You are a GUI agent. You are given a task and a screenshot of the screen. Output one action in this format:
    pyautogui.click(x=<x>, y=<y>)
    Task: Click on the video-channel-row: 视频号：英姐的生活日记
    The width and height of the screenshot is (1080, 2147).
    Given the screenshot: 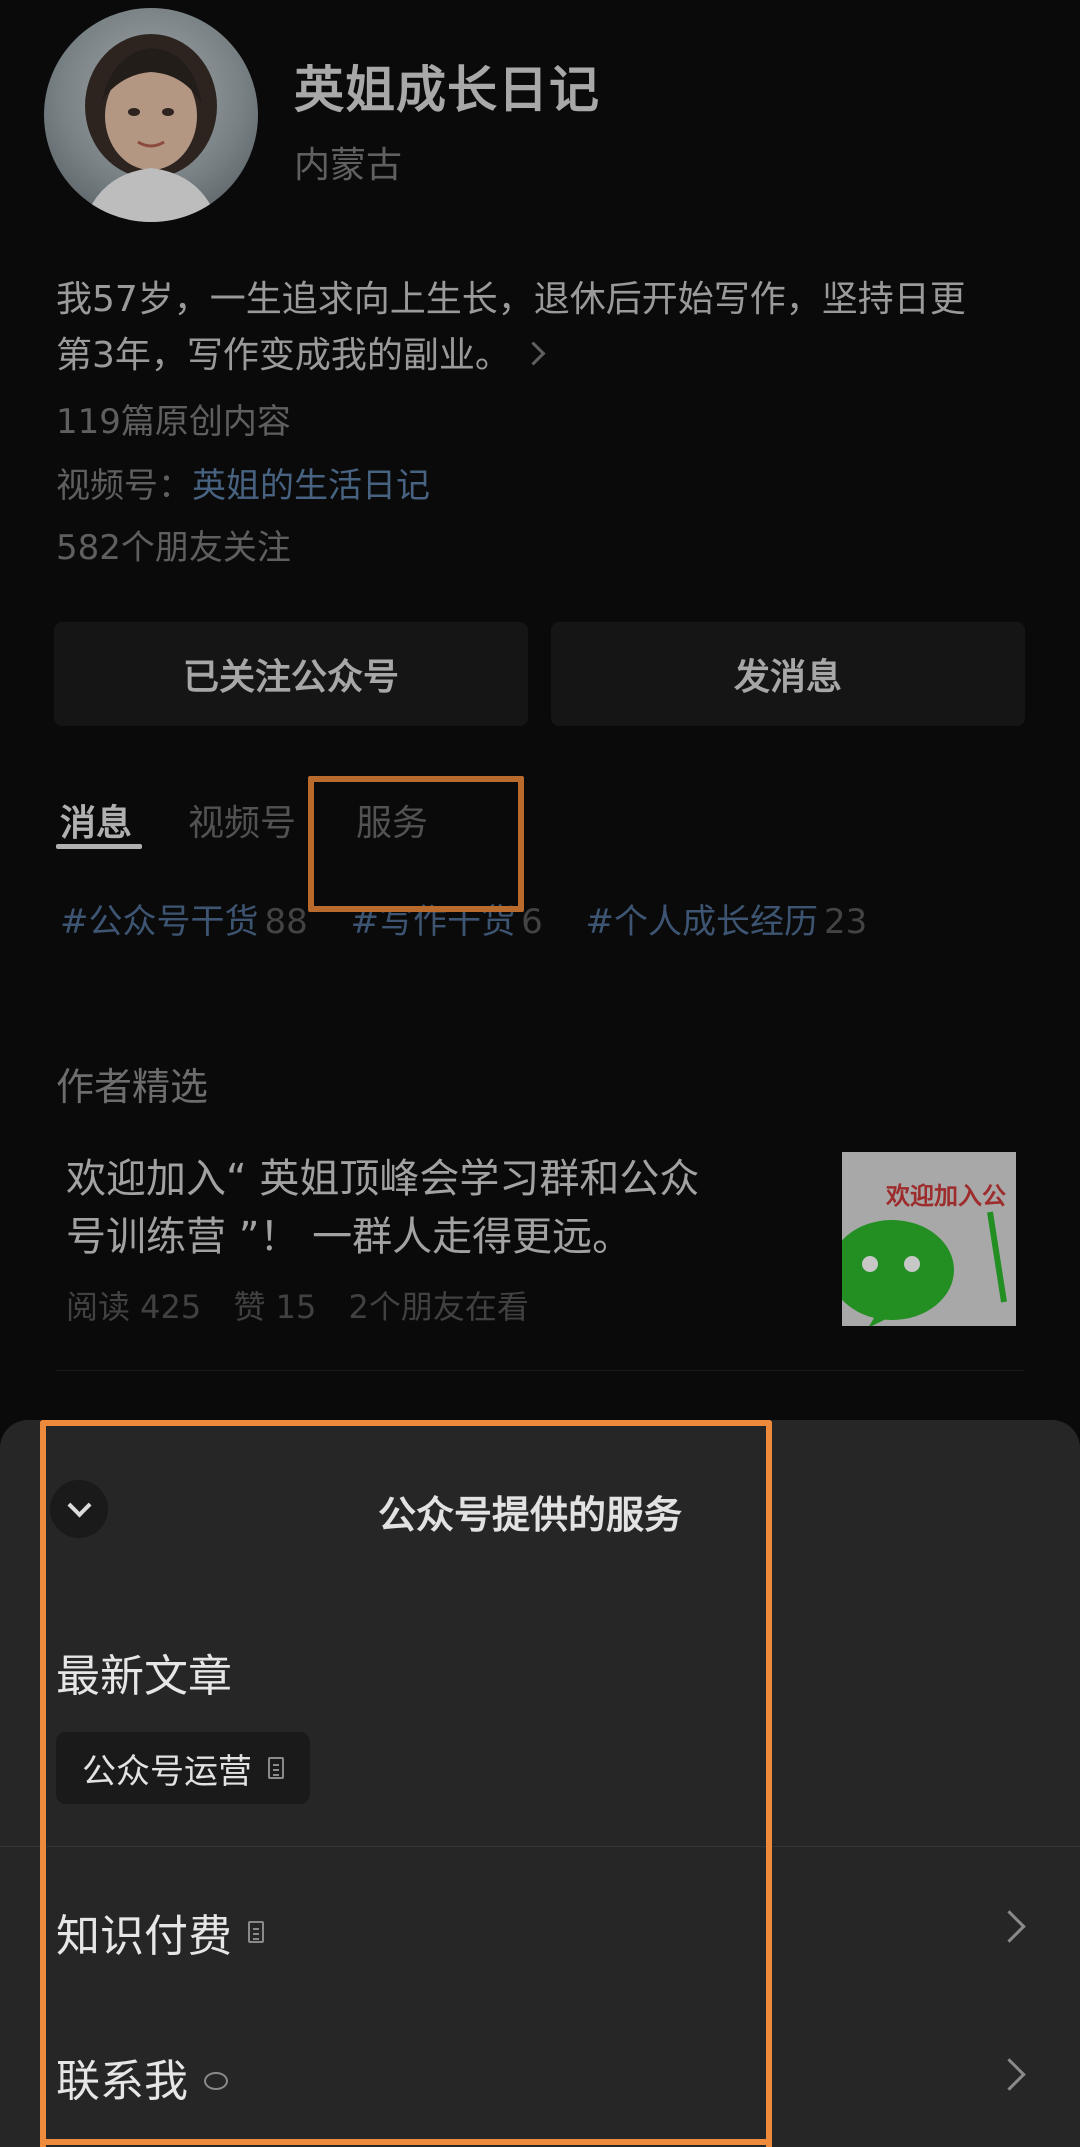 What is the action you would take?
    pyautogui.click(x=243, y=482)
    